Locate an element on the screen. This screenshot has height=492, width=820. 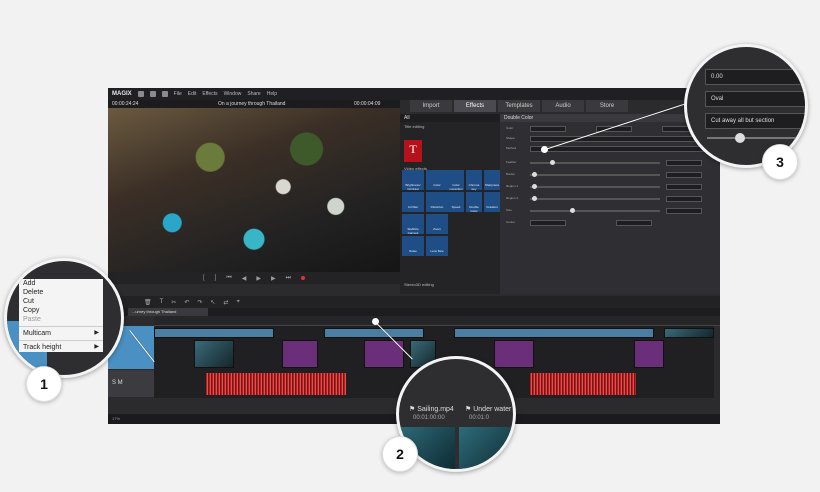
menu-multicam: Multicam ▶ is located at coordinates (61, 333).